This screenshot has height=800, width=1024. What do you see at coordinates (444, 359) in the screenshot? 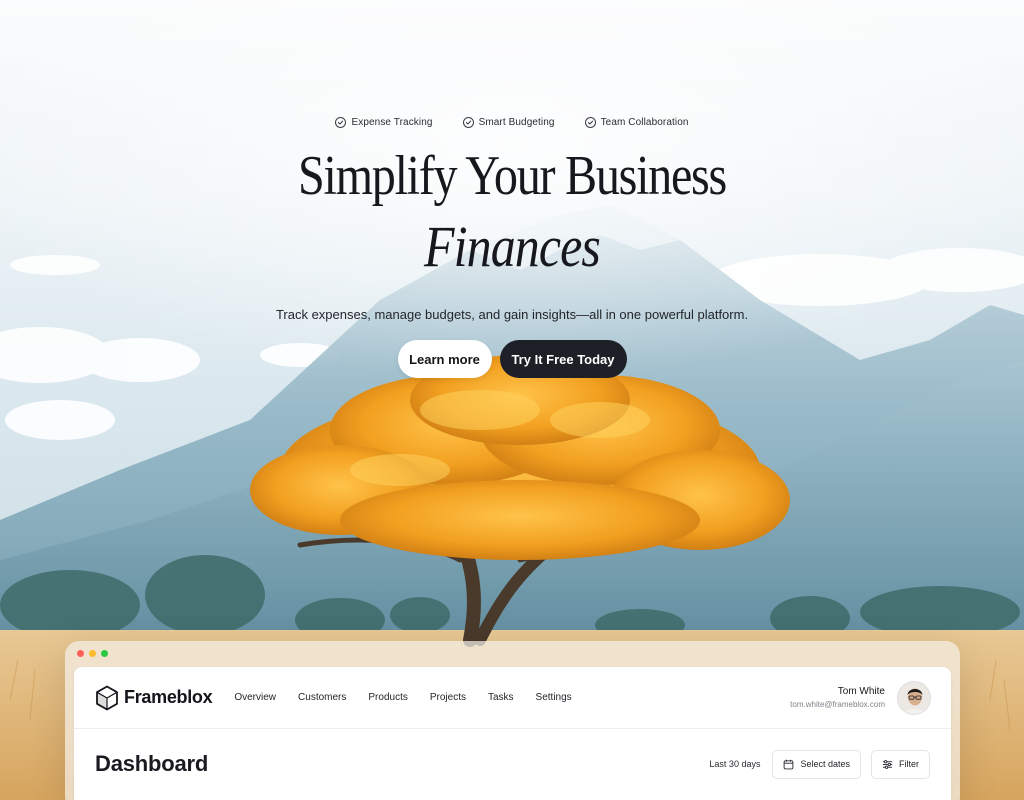
I see `learn-more-button: Learn more` at bounding box center [444, 359].